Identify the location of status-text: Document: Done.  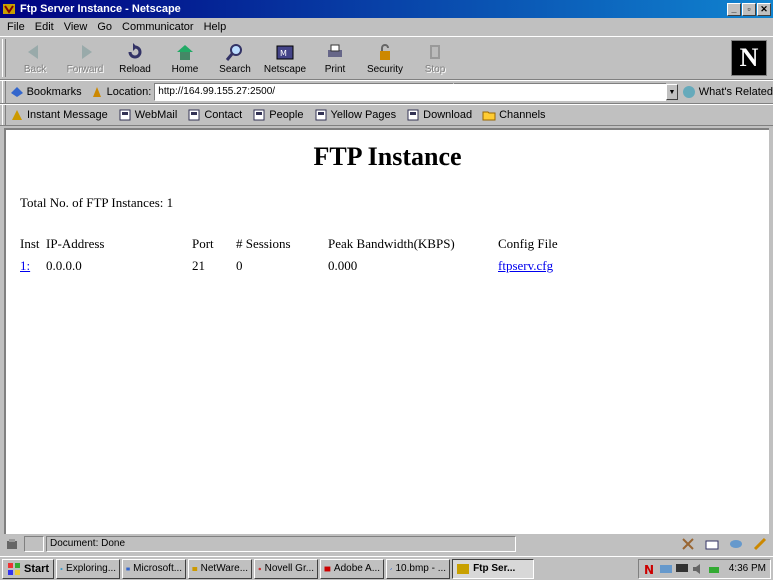
(281, 544).